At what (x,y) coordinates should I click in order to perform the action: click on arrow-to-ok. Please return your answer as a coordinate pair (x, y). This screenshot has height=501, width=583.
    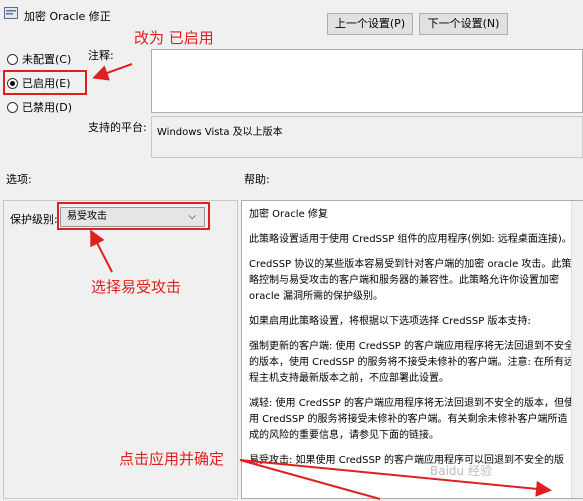
    Looking at the image, I should click on (395, 478).